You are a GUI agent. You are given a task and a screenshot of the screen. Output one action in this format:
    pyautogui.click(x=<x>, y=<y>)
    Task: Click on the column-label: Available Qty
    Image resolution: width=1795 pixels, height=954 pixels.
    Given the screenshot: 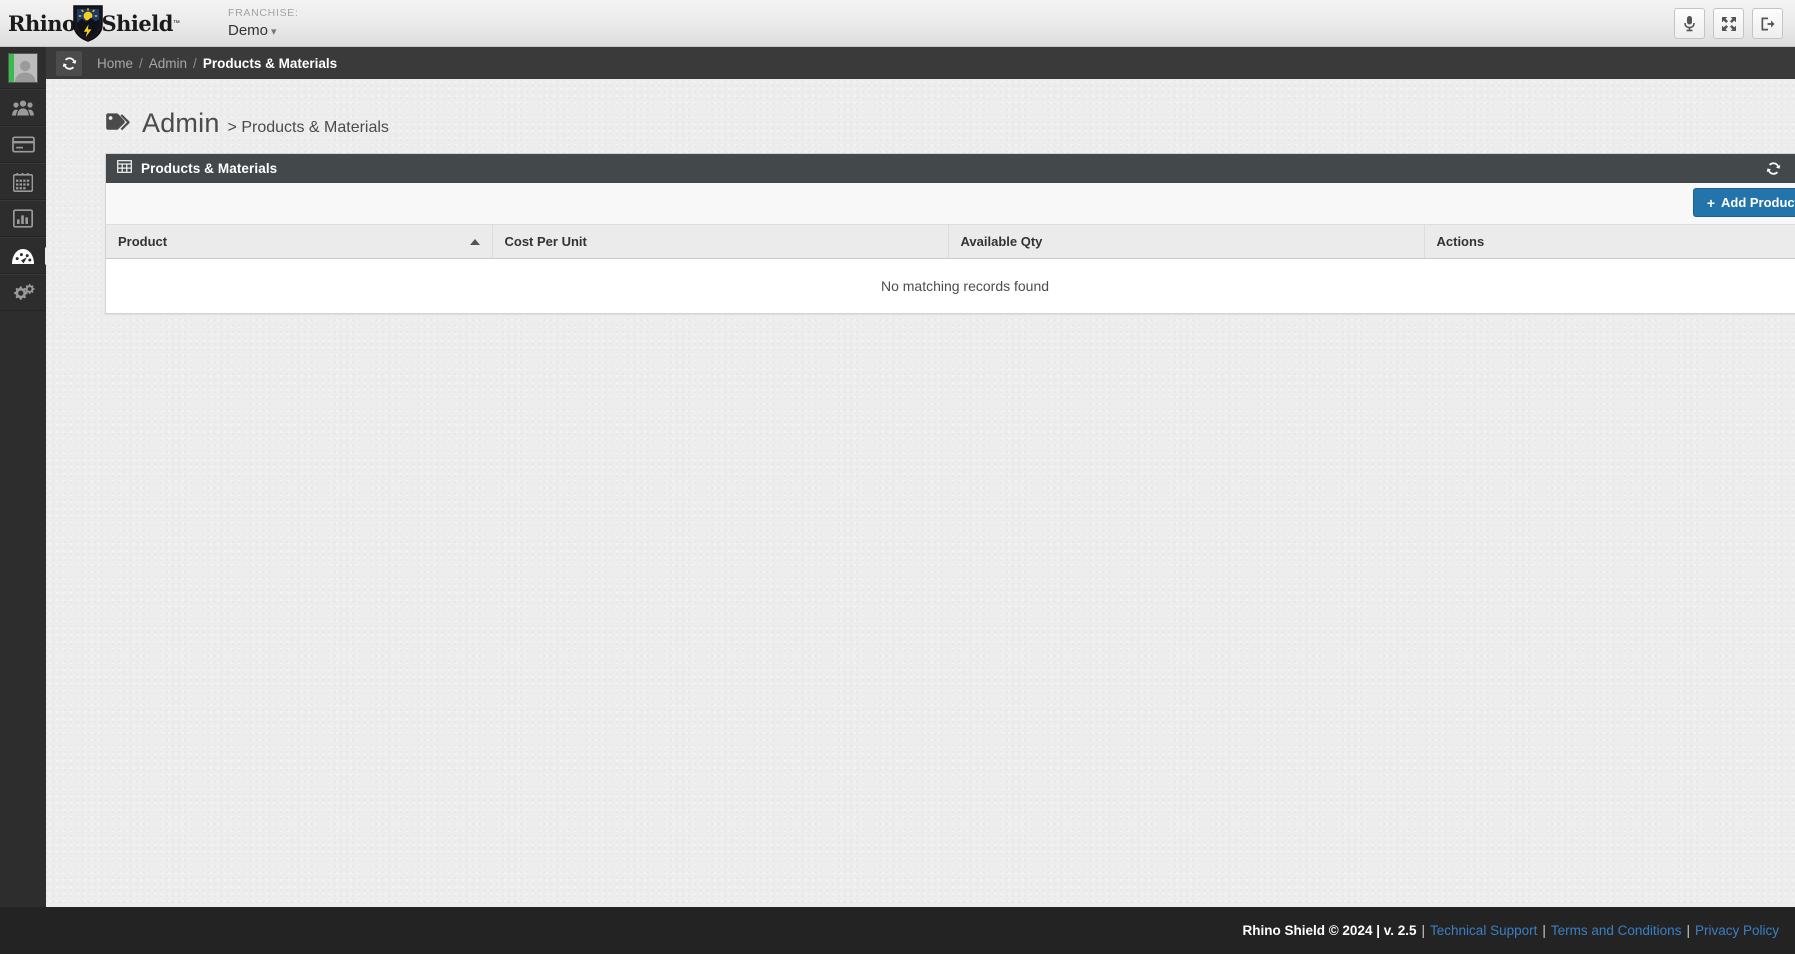 What is the action you would take?
    pyautogui.click(x=1001, y=241)
    